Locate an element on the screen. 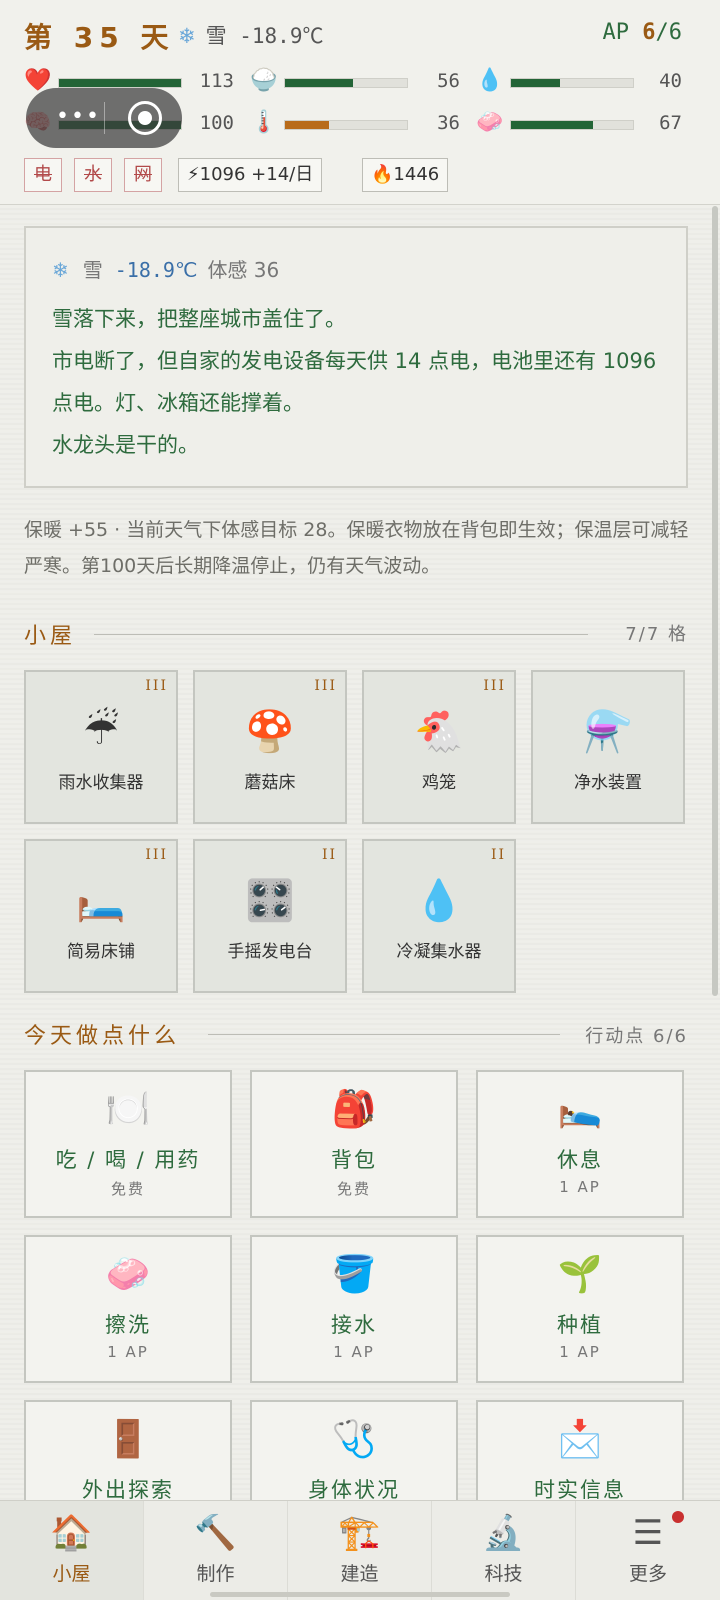 The height and width of the screenshot is (1600, 720). nav-tab-build: 🏗️ 建造 is located at coordinates (360, 1550).